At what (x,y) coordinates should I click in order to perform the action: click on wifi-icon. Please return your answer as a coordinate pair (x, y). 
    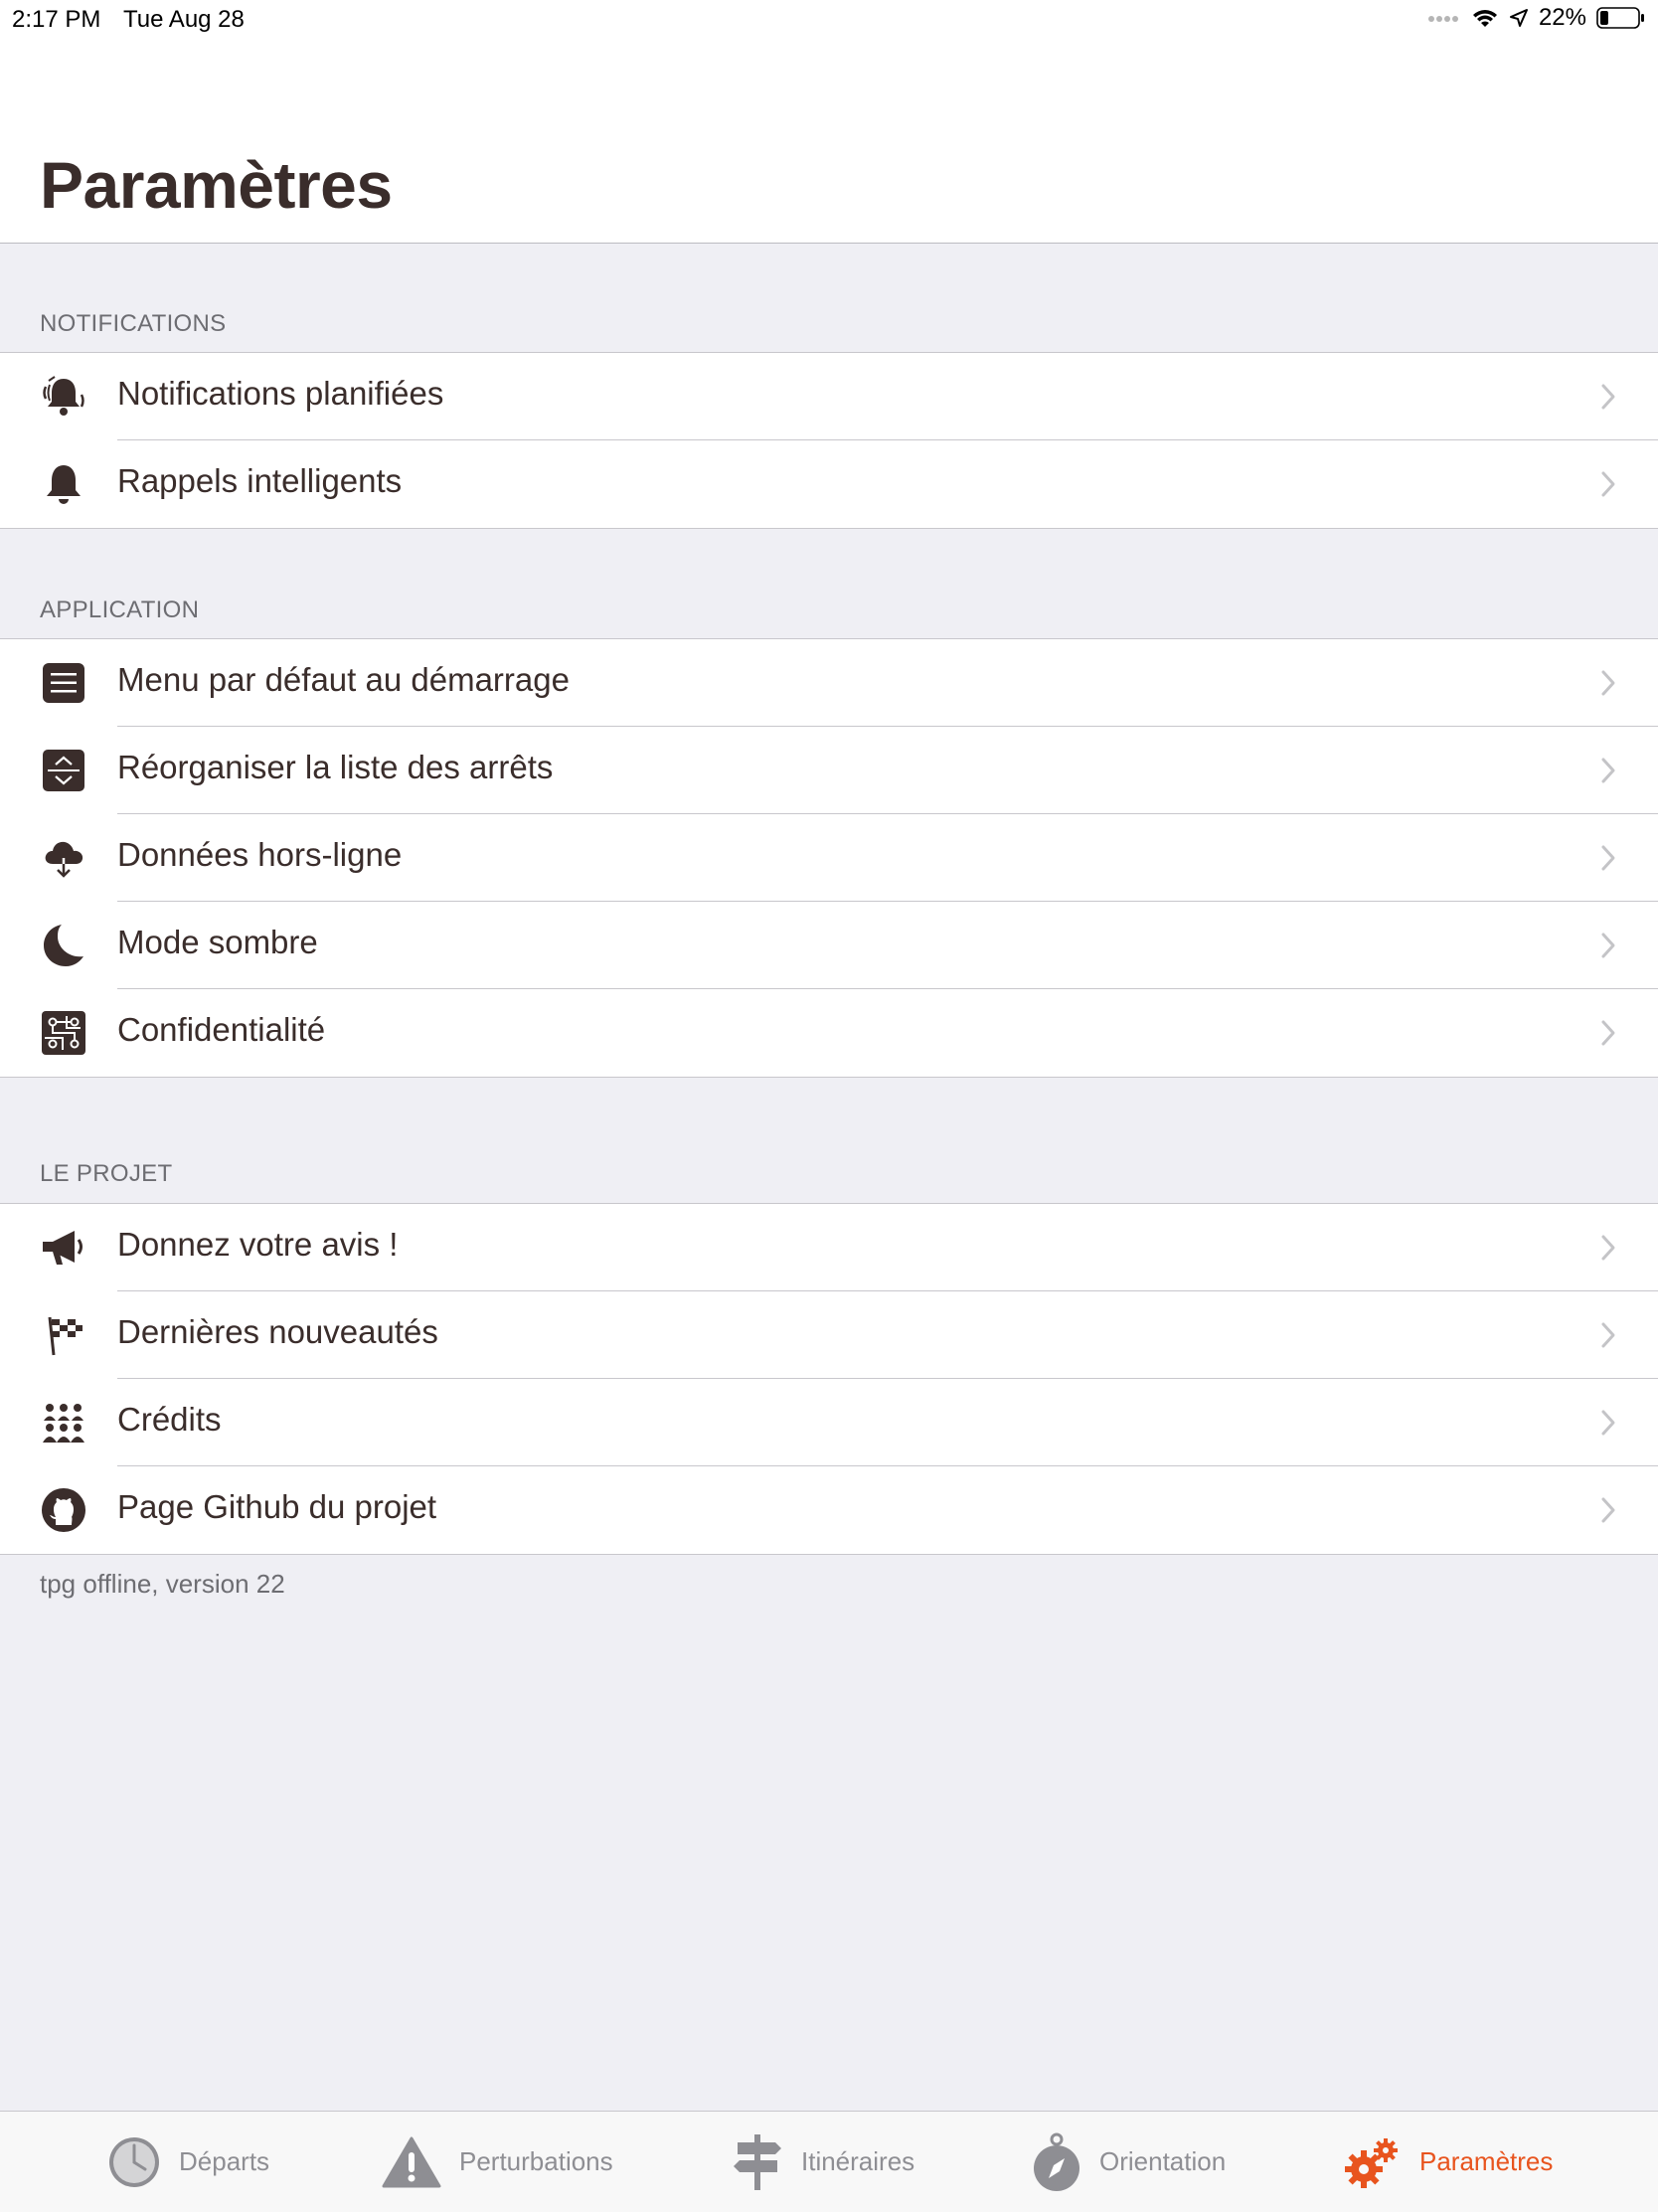
    Looking at the image, I should click on (1485, 18).